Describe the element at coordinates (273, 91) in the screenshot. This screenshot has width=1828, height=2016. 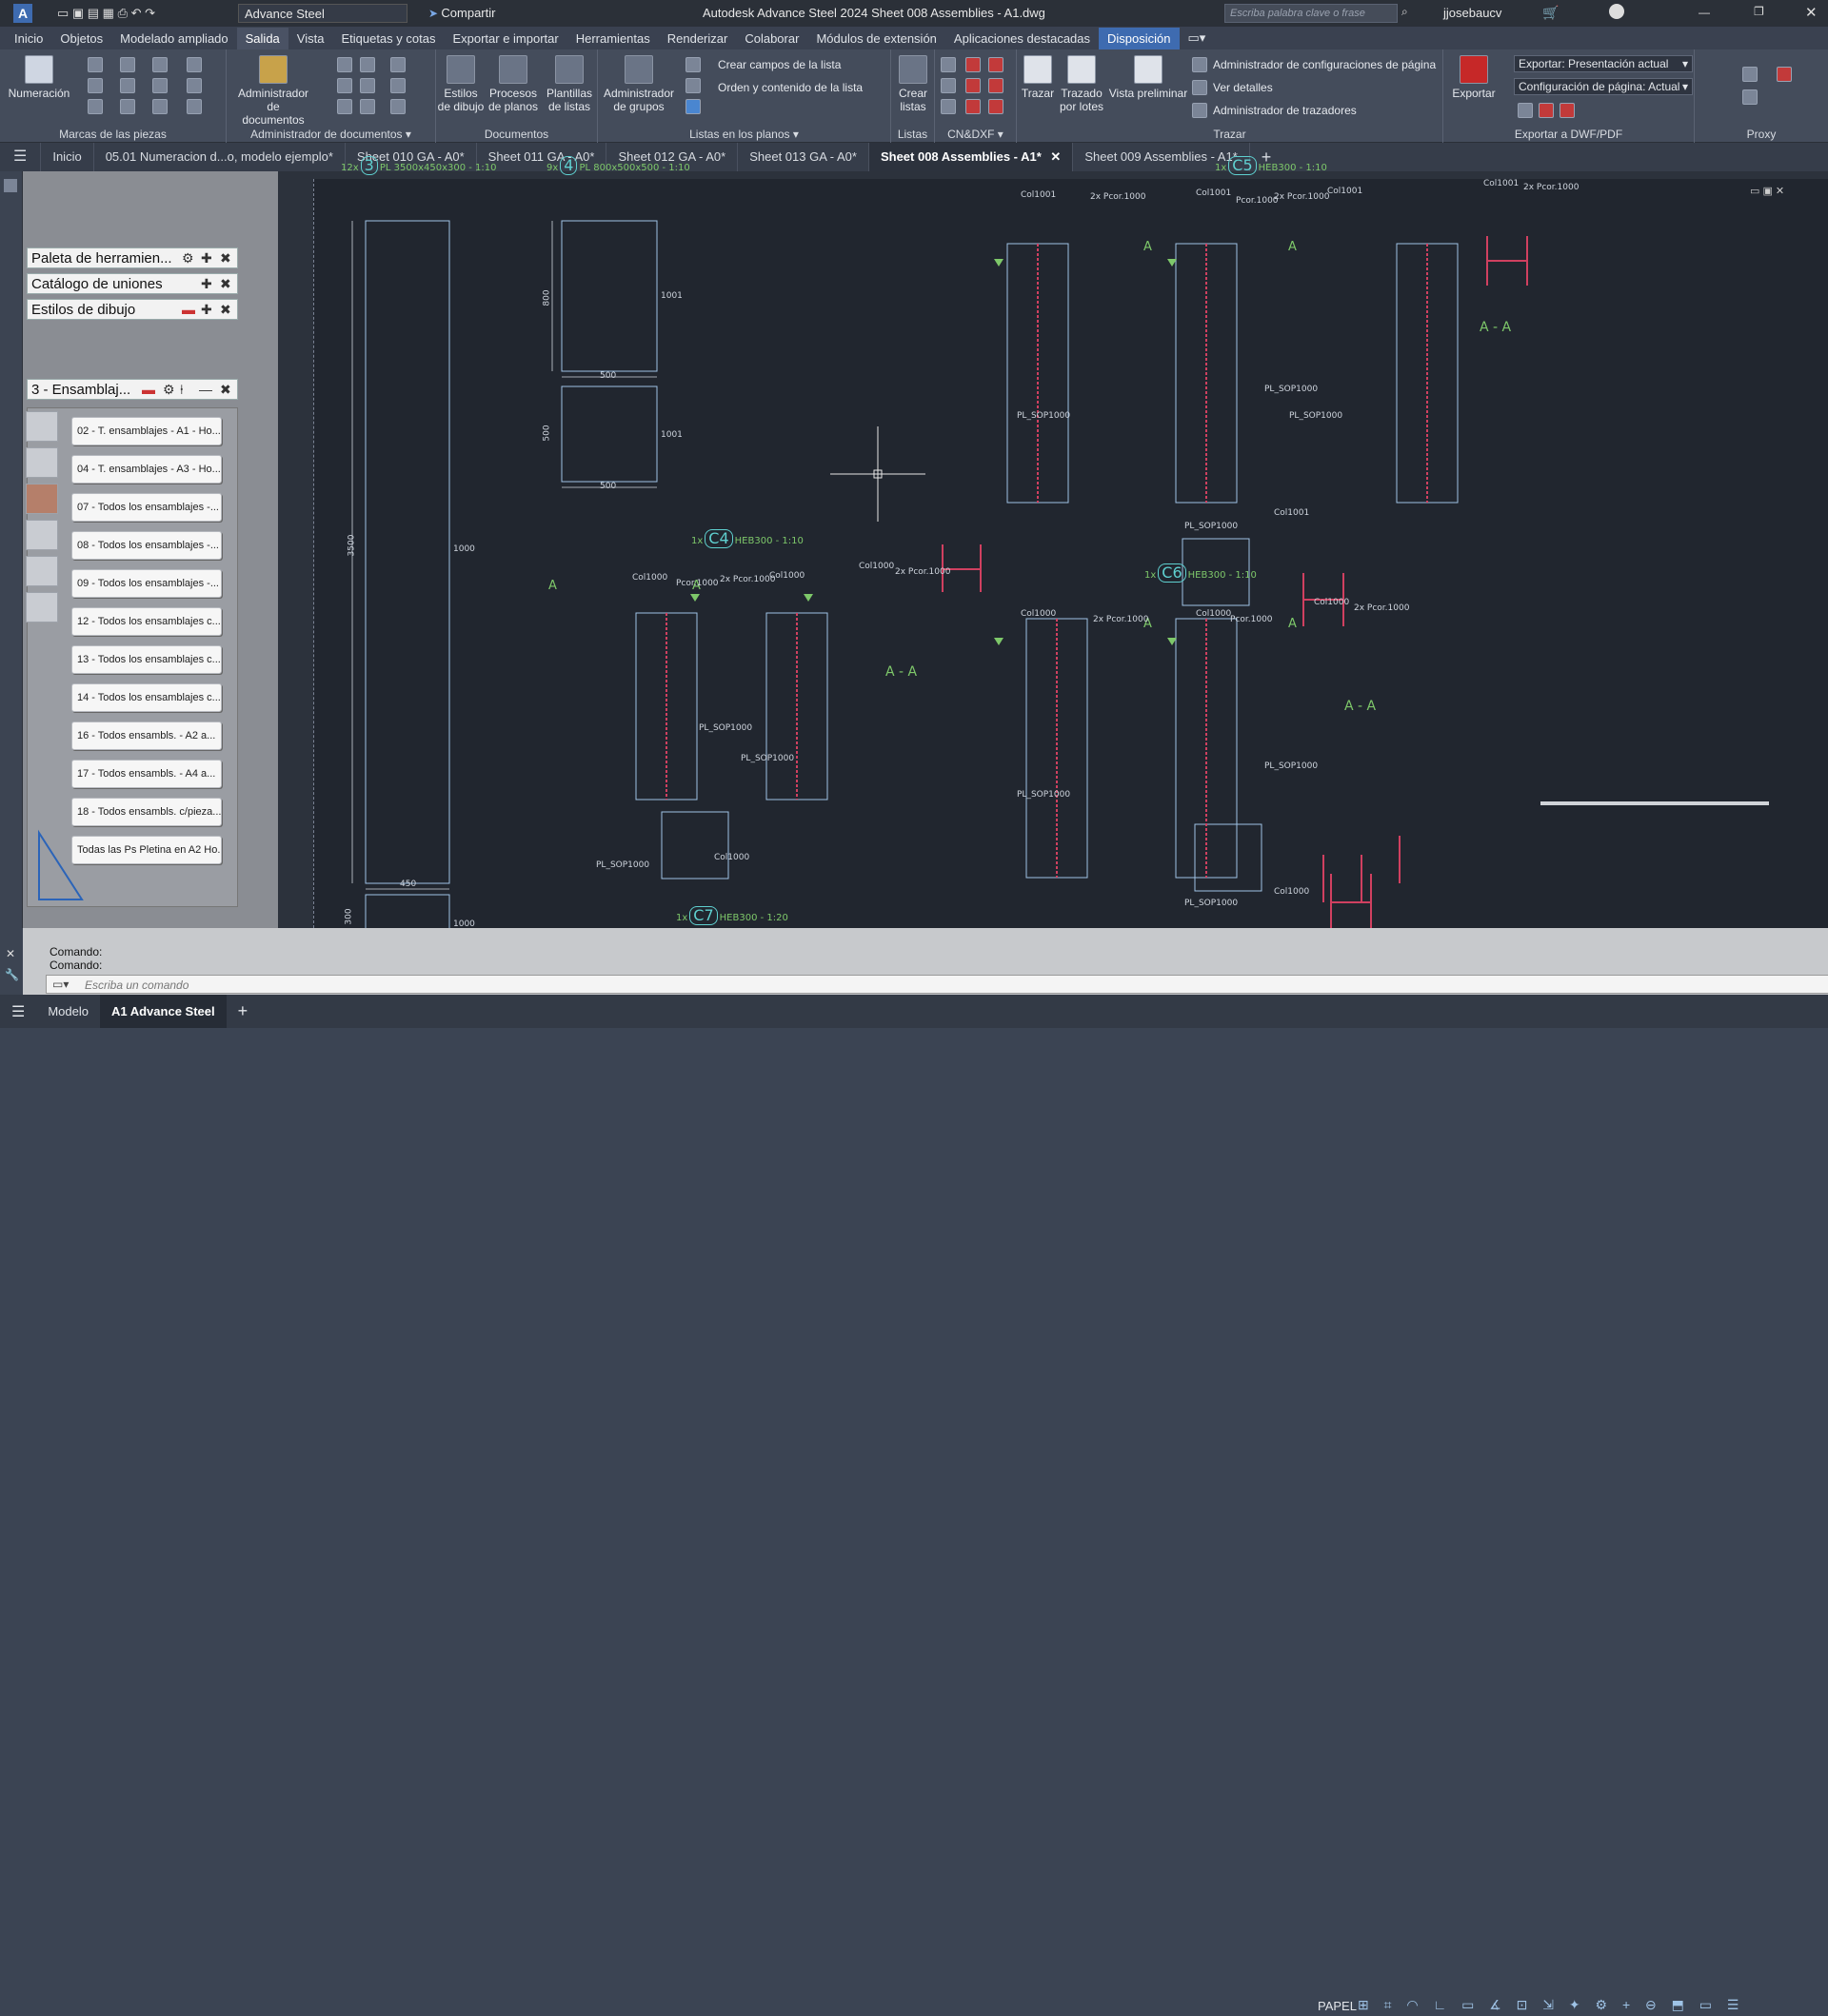
I see `admin-docs-button: Administrador de documentos` at that location.